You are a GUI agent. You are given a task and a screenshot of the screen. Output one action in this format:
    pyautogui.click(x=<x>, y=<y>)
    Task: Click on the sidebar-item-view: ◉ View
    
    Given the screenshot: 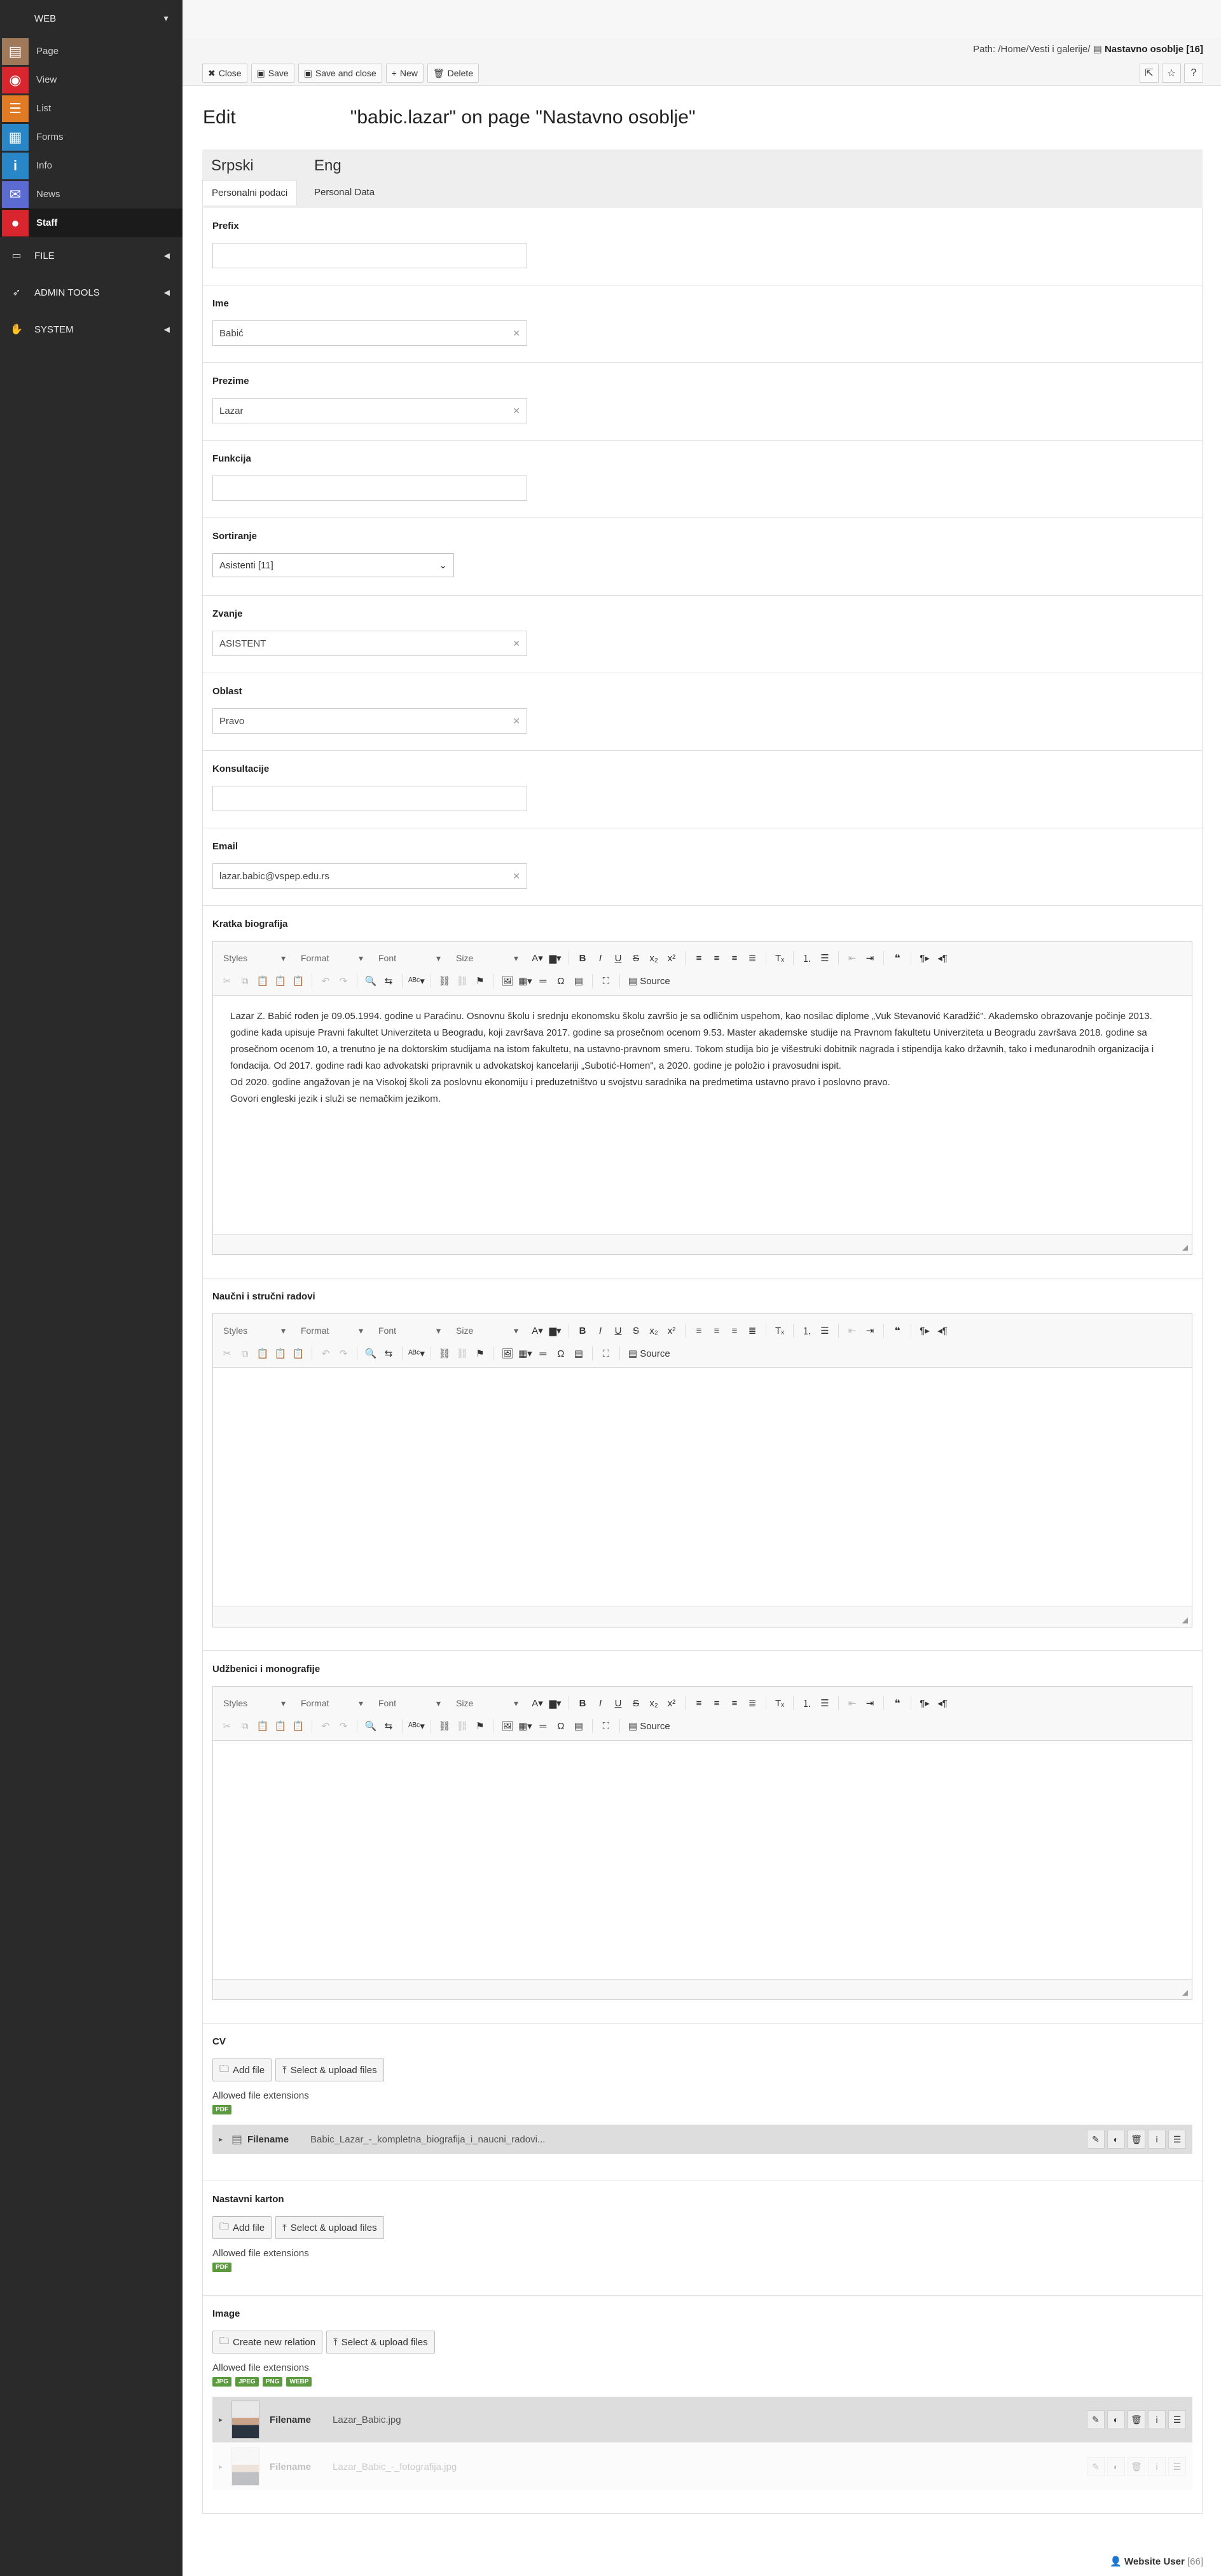 What is the action you would take?
    pyautogui.click(x=91, y=79)
    